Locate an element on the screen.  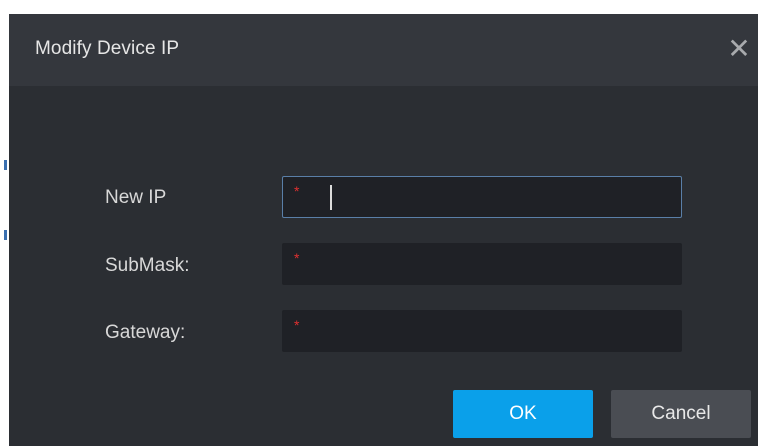
text-caret is located at coordinates (331, 197).